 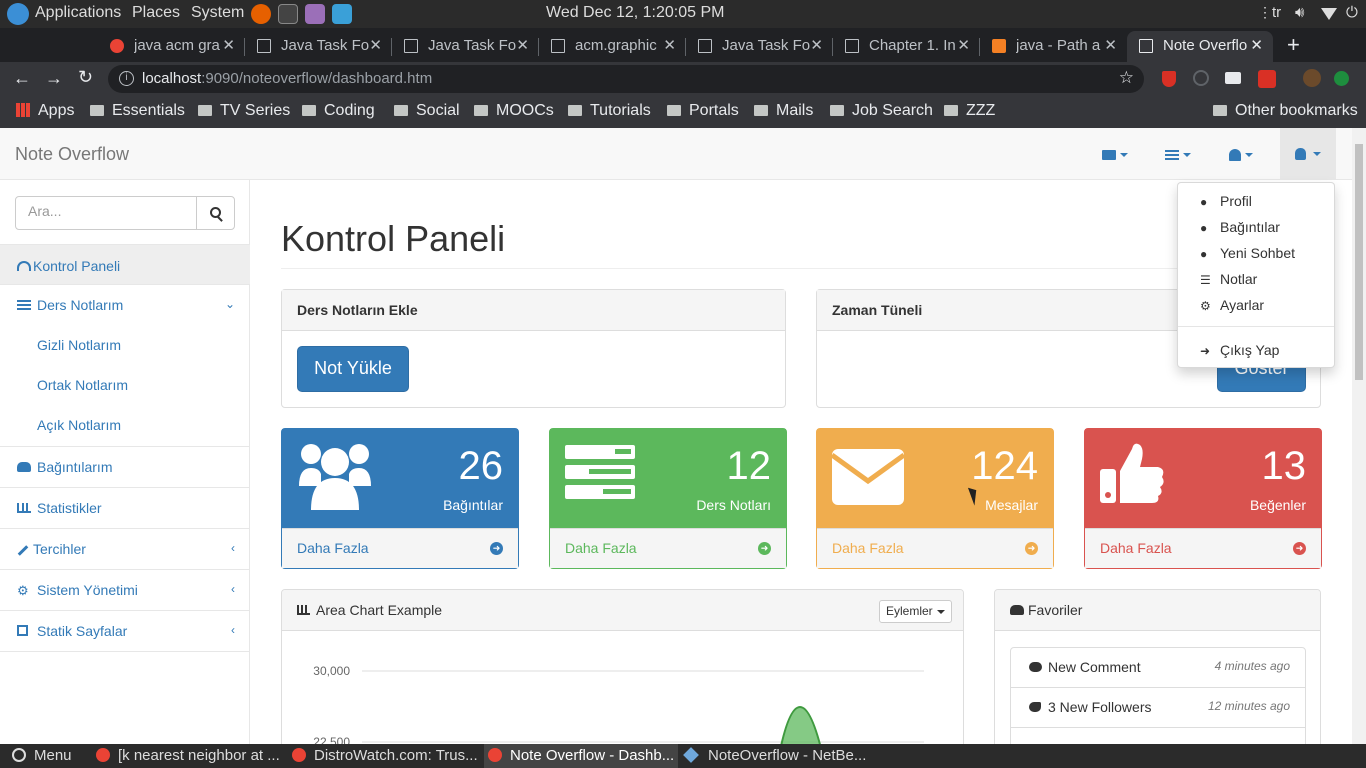 What do you see at coordinates (125, 346) in the screenshot?
I see `sidebar-subitem-private: Gizli Notlarım` at bounding box center [125, 346].